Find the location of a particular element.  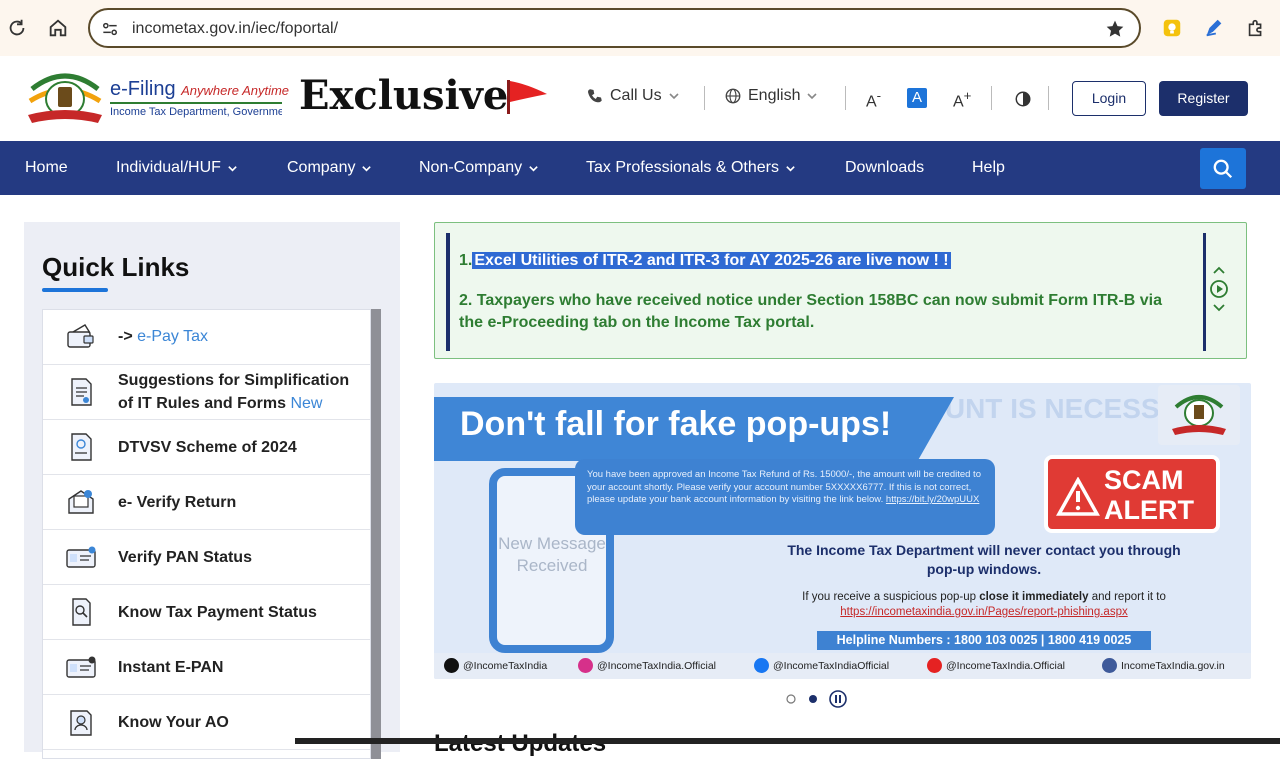

banner-headline: Don't fall for fake pop-ups! is located at coordinates (676, 424).